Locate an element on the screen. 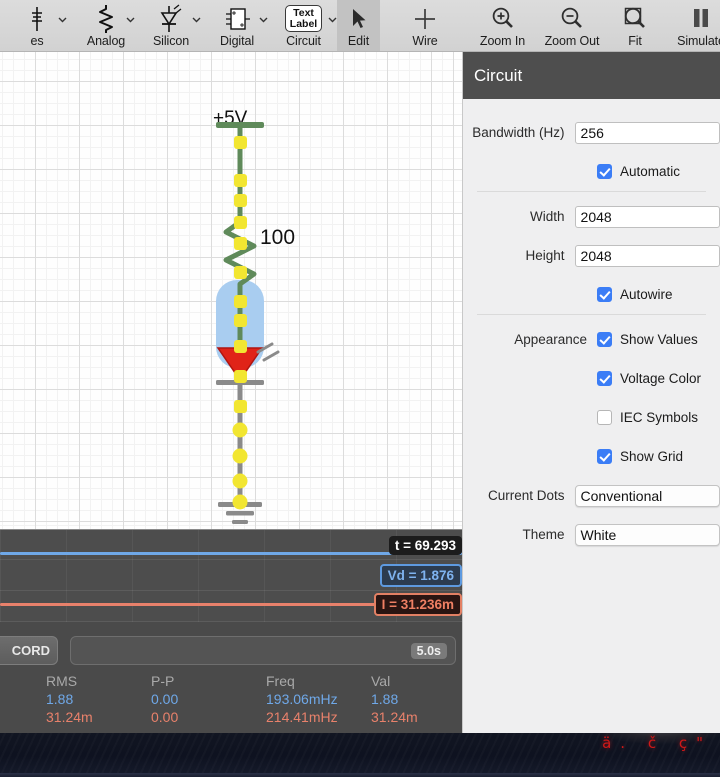 The width and height of the screenshot is (720, 777). toolbar-label-digital: Digital is located at coordinates (237, 41).